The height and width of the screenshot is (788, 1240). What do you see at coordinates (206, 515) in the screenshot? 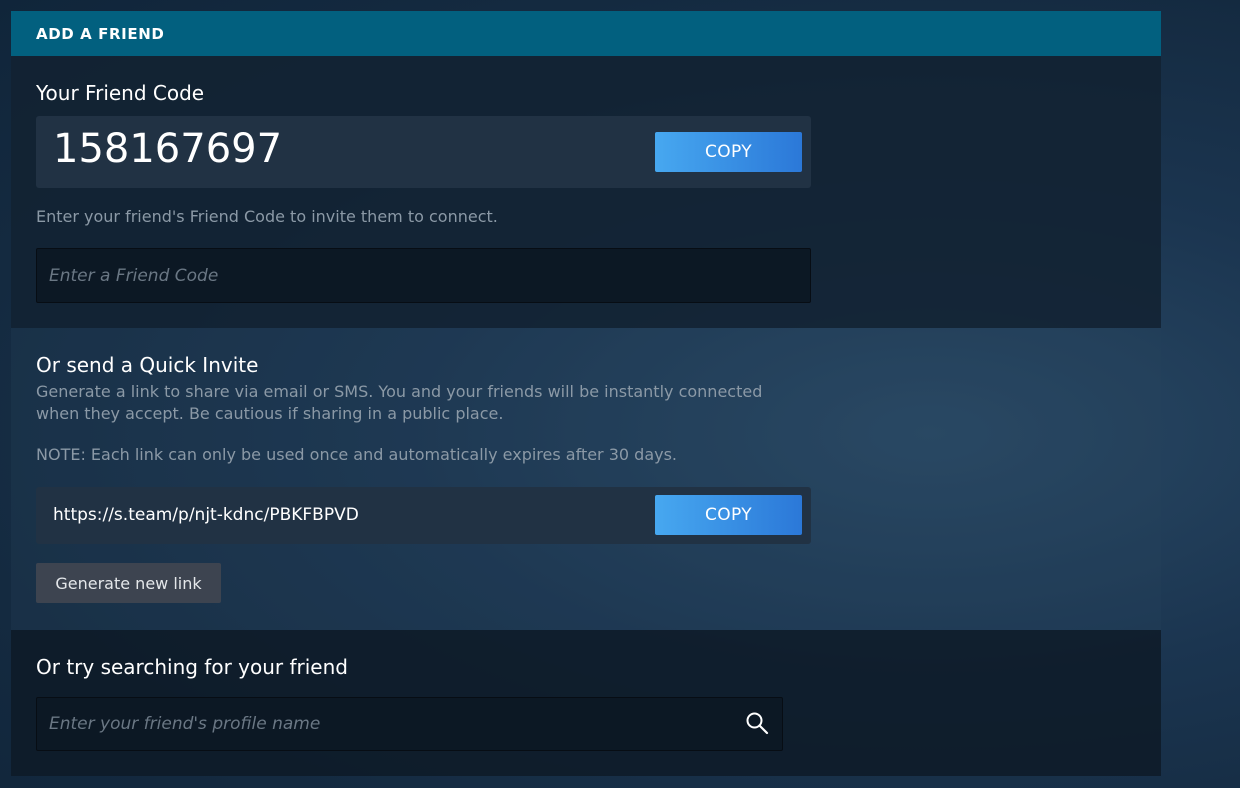
I see `invite-link-value: https://s.team/p/njt-kdnc/PBKFBPVD` at bounding box center [206, 515].